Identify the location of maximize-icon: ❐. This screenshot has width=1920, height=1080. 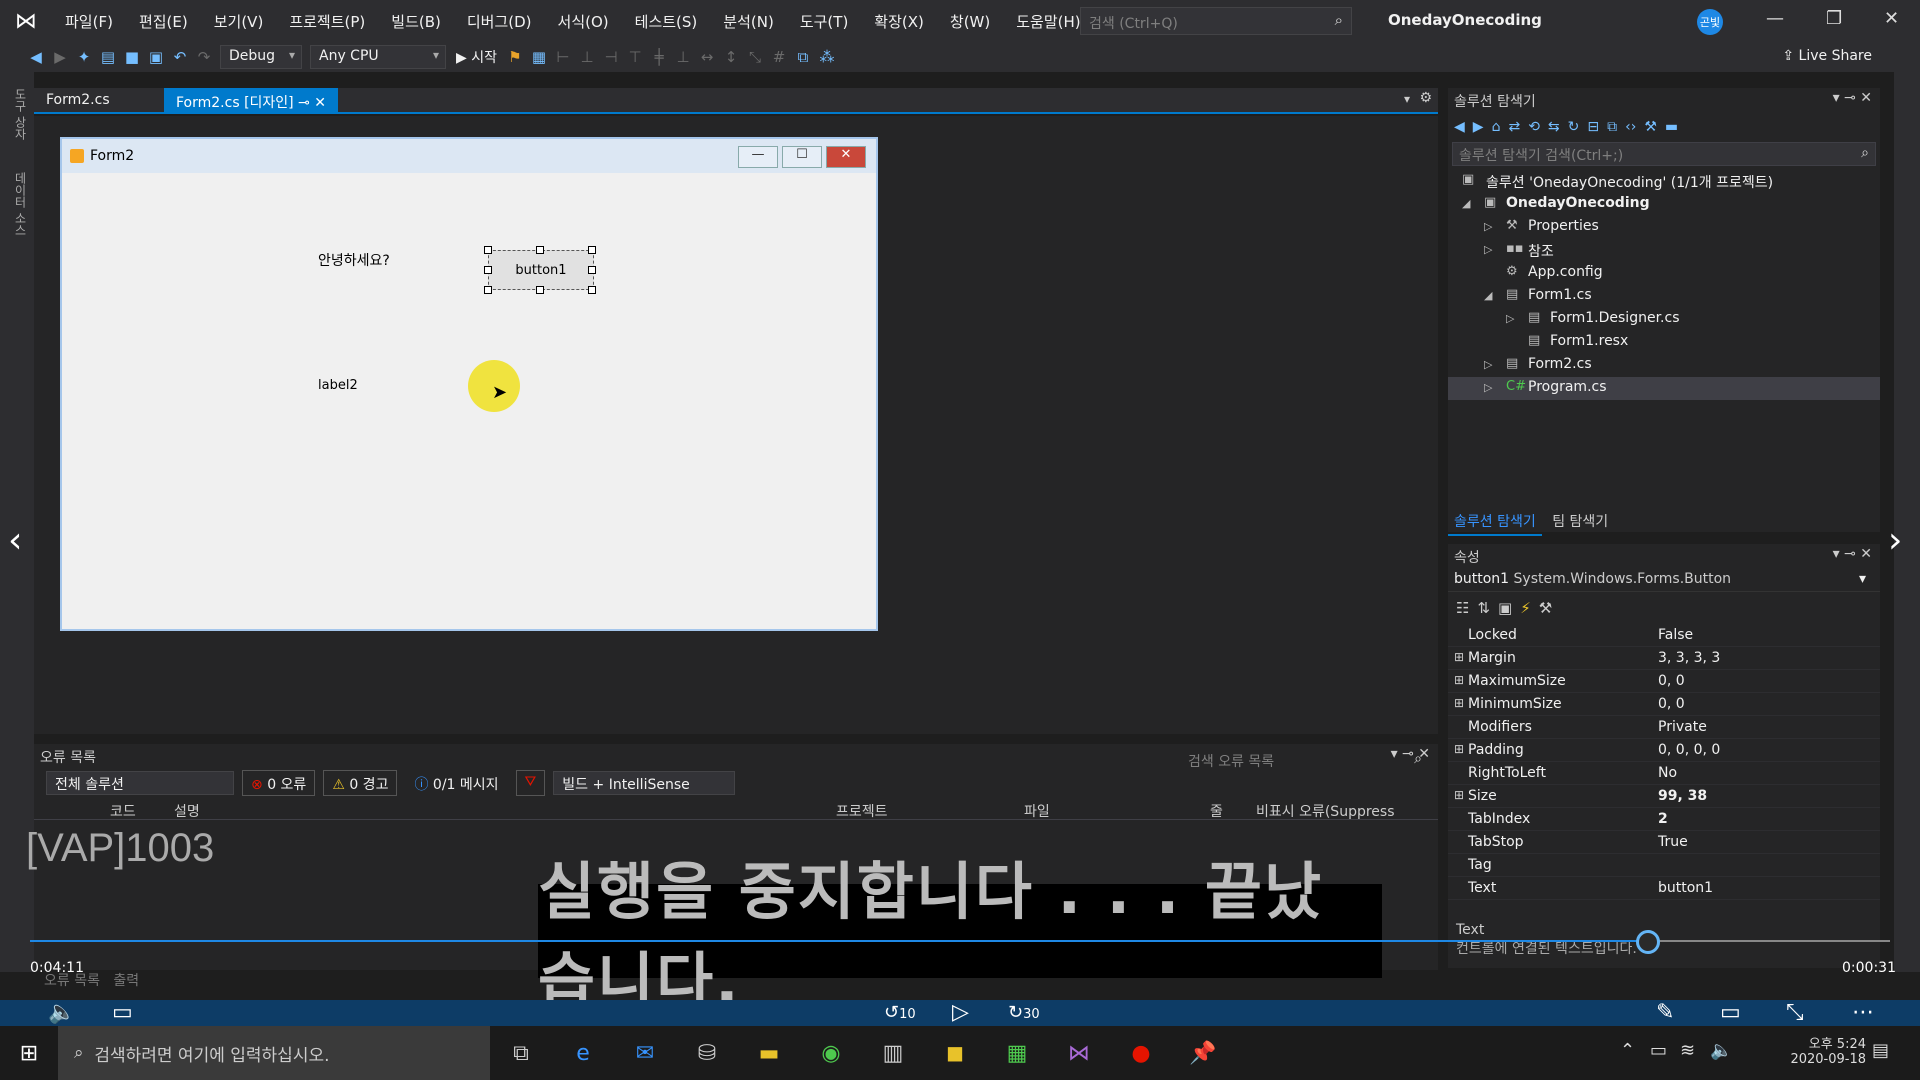
(1834, 18).